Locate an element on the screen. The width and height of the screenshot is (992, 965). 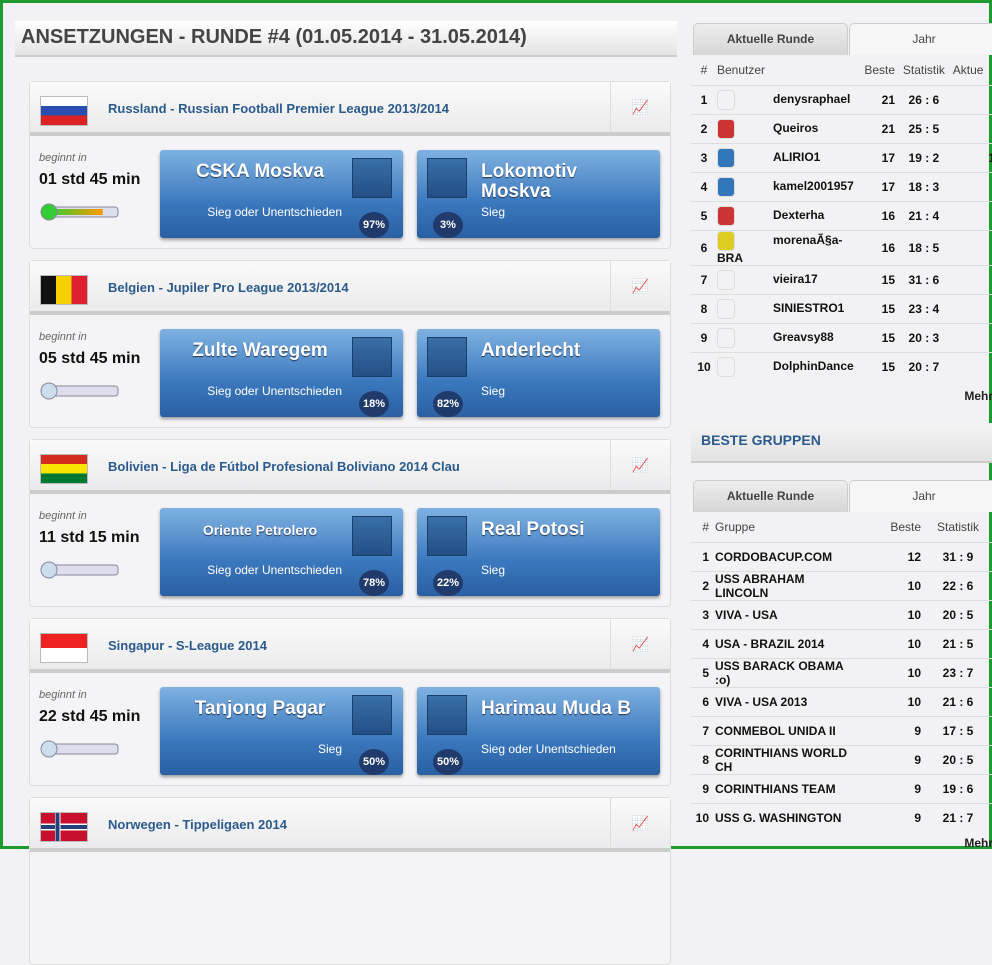
rank: 9 is located at coordinates (704, 337).